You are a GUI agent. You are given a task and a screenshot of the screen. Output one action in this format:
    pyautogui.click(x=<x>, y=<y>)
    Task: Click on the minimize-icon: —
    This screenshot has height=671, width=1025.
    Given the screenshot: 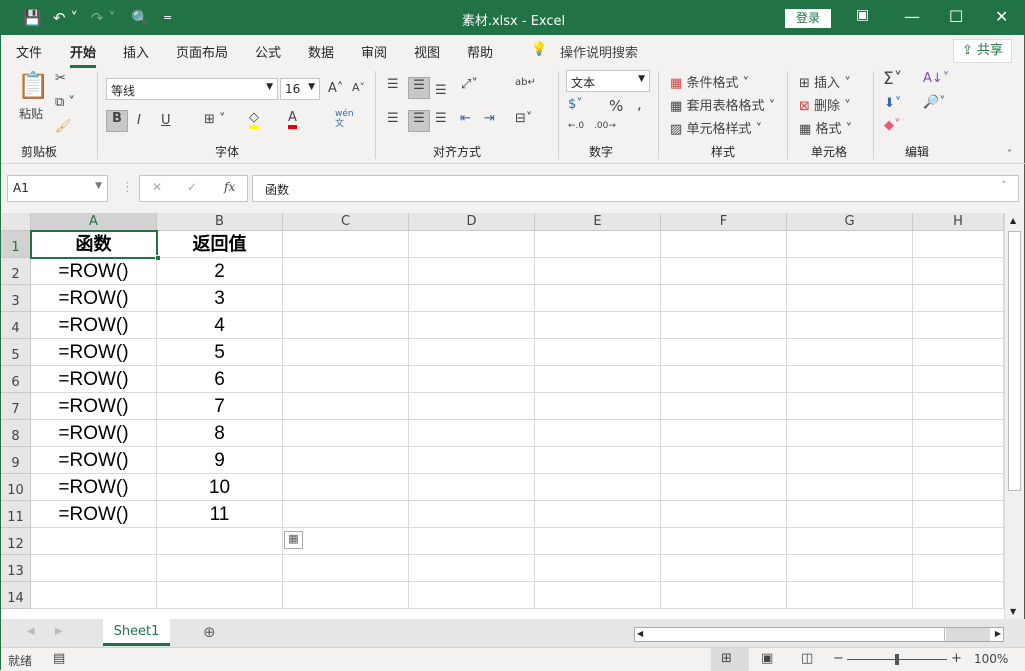 What is the action you would take?
    pyautogui.click(x=912, y=16)
    